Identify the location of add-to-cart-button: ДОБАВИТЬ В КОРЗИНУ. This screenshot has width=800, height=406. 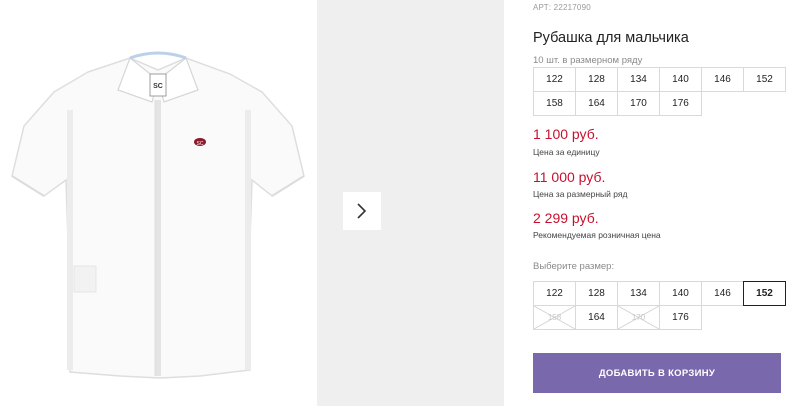
(657, 373).